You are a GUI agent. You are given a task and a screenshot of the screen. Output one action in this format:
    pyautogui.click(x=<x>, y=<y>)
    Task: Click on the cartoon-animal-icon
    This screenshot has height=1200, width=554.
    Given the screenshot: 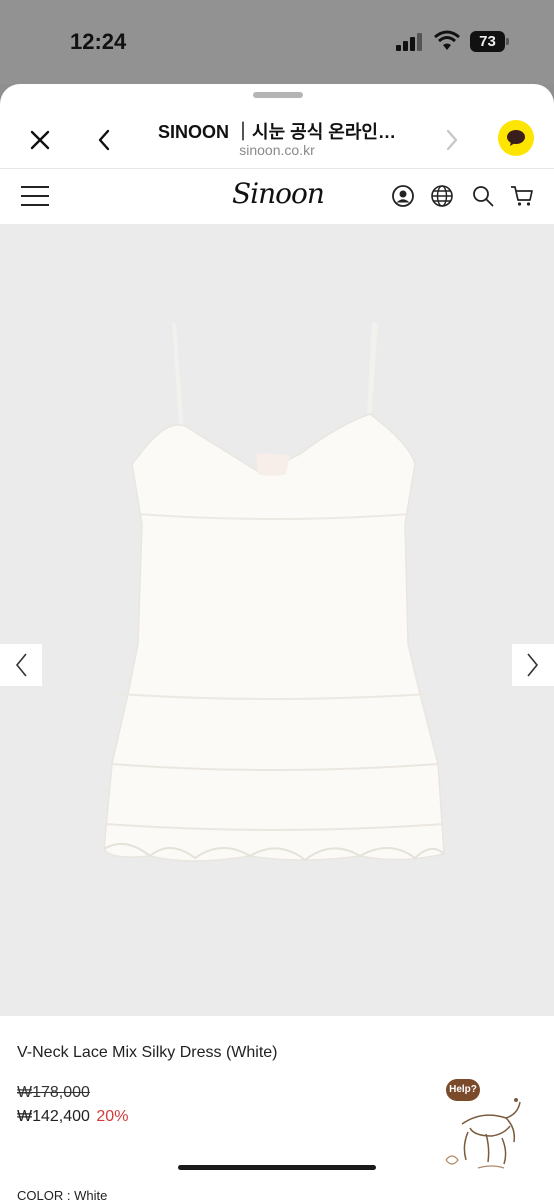 What is the action you would take?
    pyautogui.click(x=483, y=1133)
    